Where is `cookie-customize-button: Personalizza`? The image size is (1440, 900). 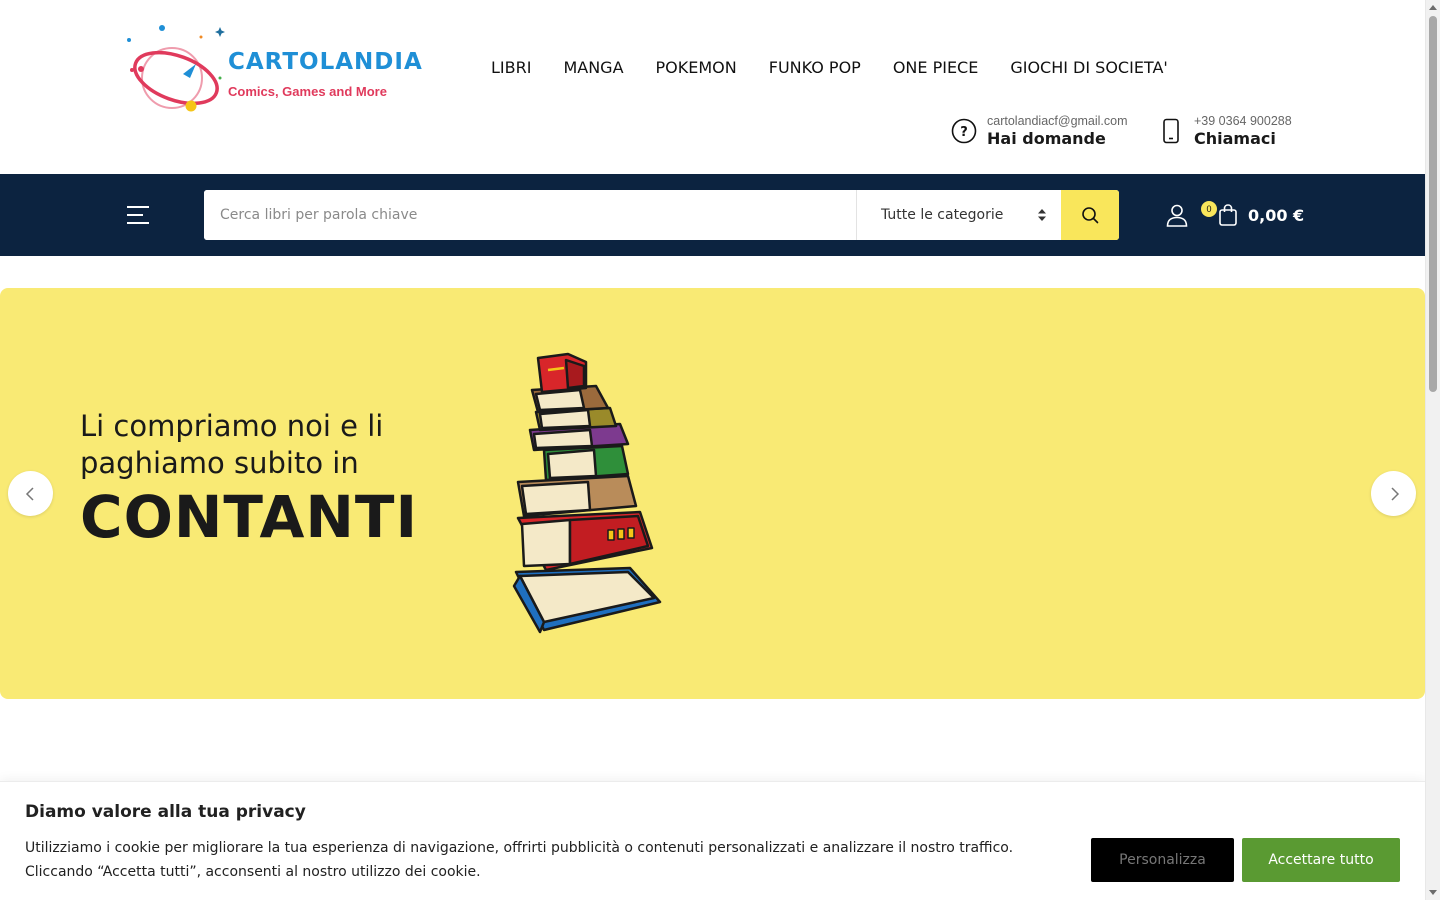 cookie-customize-button: Personalizza is located at coordinates (1162, 860).